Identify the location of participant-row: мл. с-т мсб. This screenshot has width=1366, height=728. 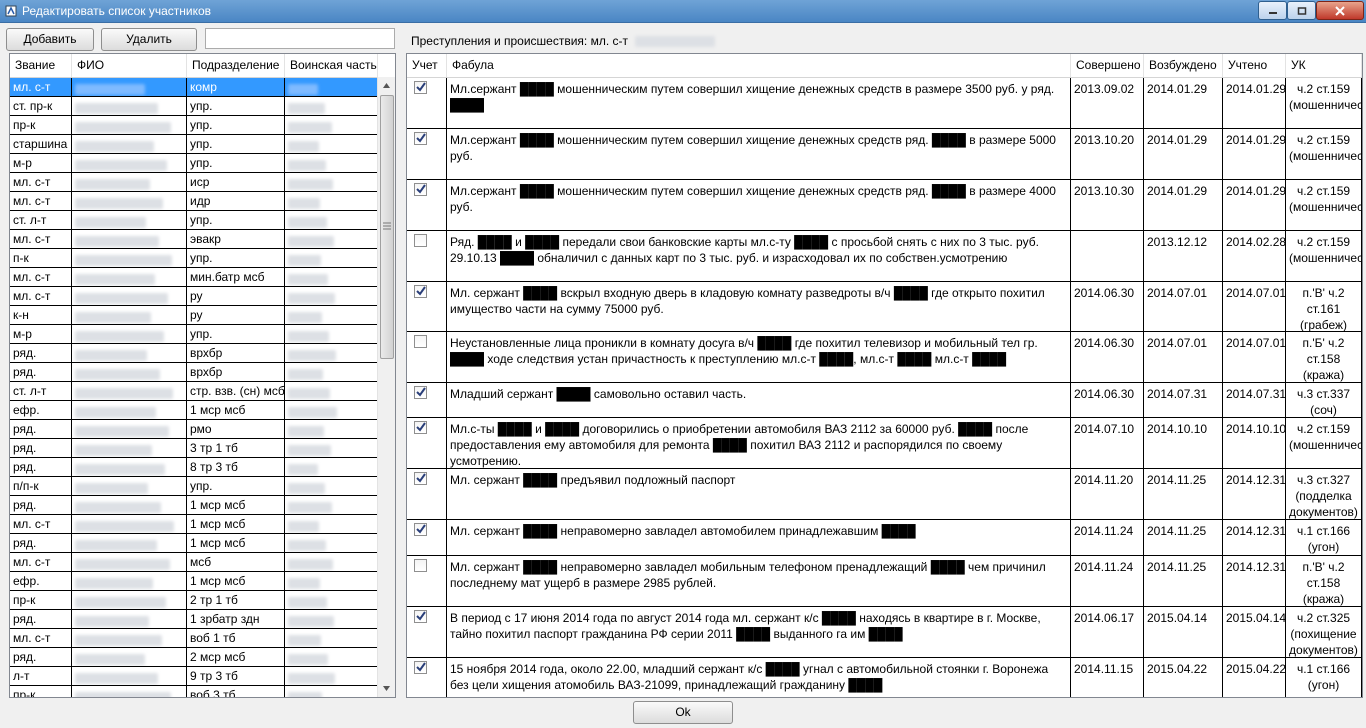
(194, 562).